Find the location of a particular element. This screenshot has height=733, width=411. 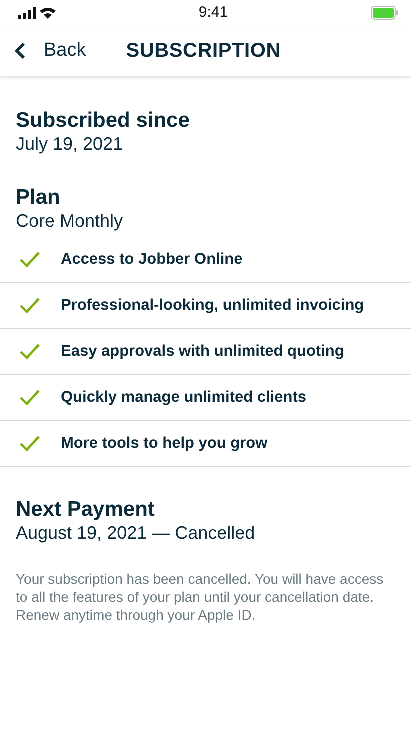

feature-text: Access to Jobber Online is located at coordinates (152, 260).